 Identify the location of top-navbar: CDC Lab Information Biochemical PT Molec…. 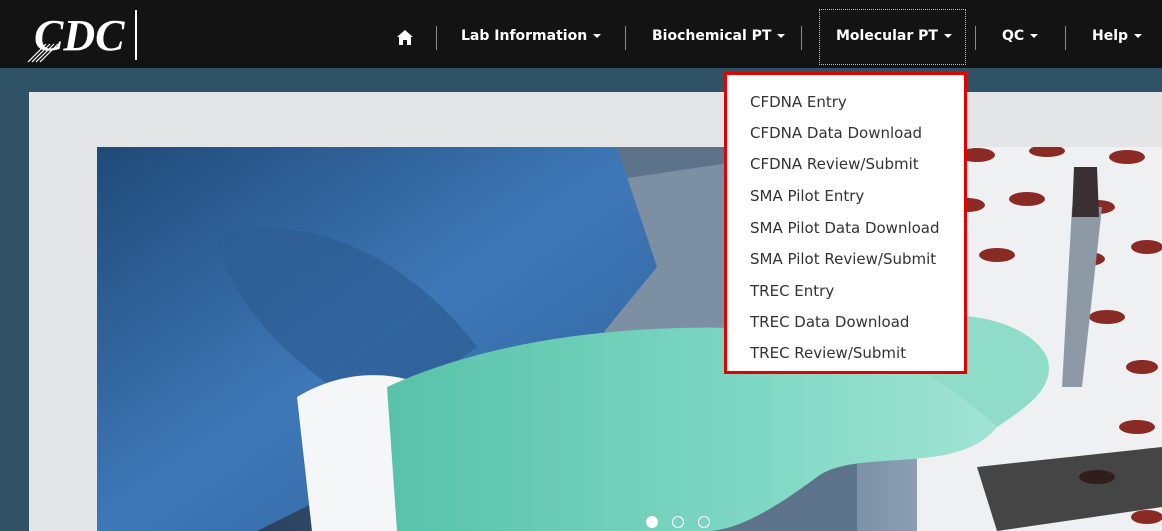
(581, 34).